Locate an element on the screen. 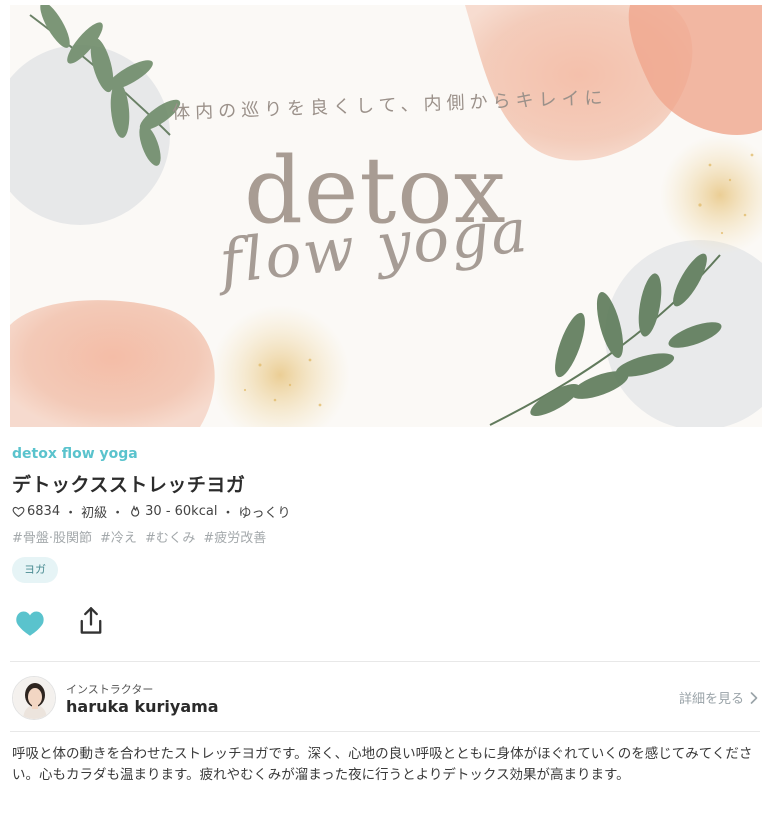 This screenshot has width=766, height=815. instructor-role: インストラクター is located at coordinates (110, 689).